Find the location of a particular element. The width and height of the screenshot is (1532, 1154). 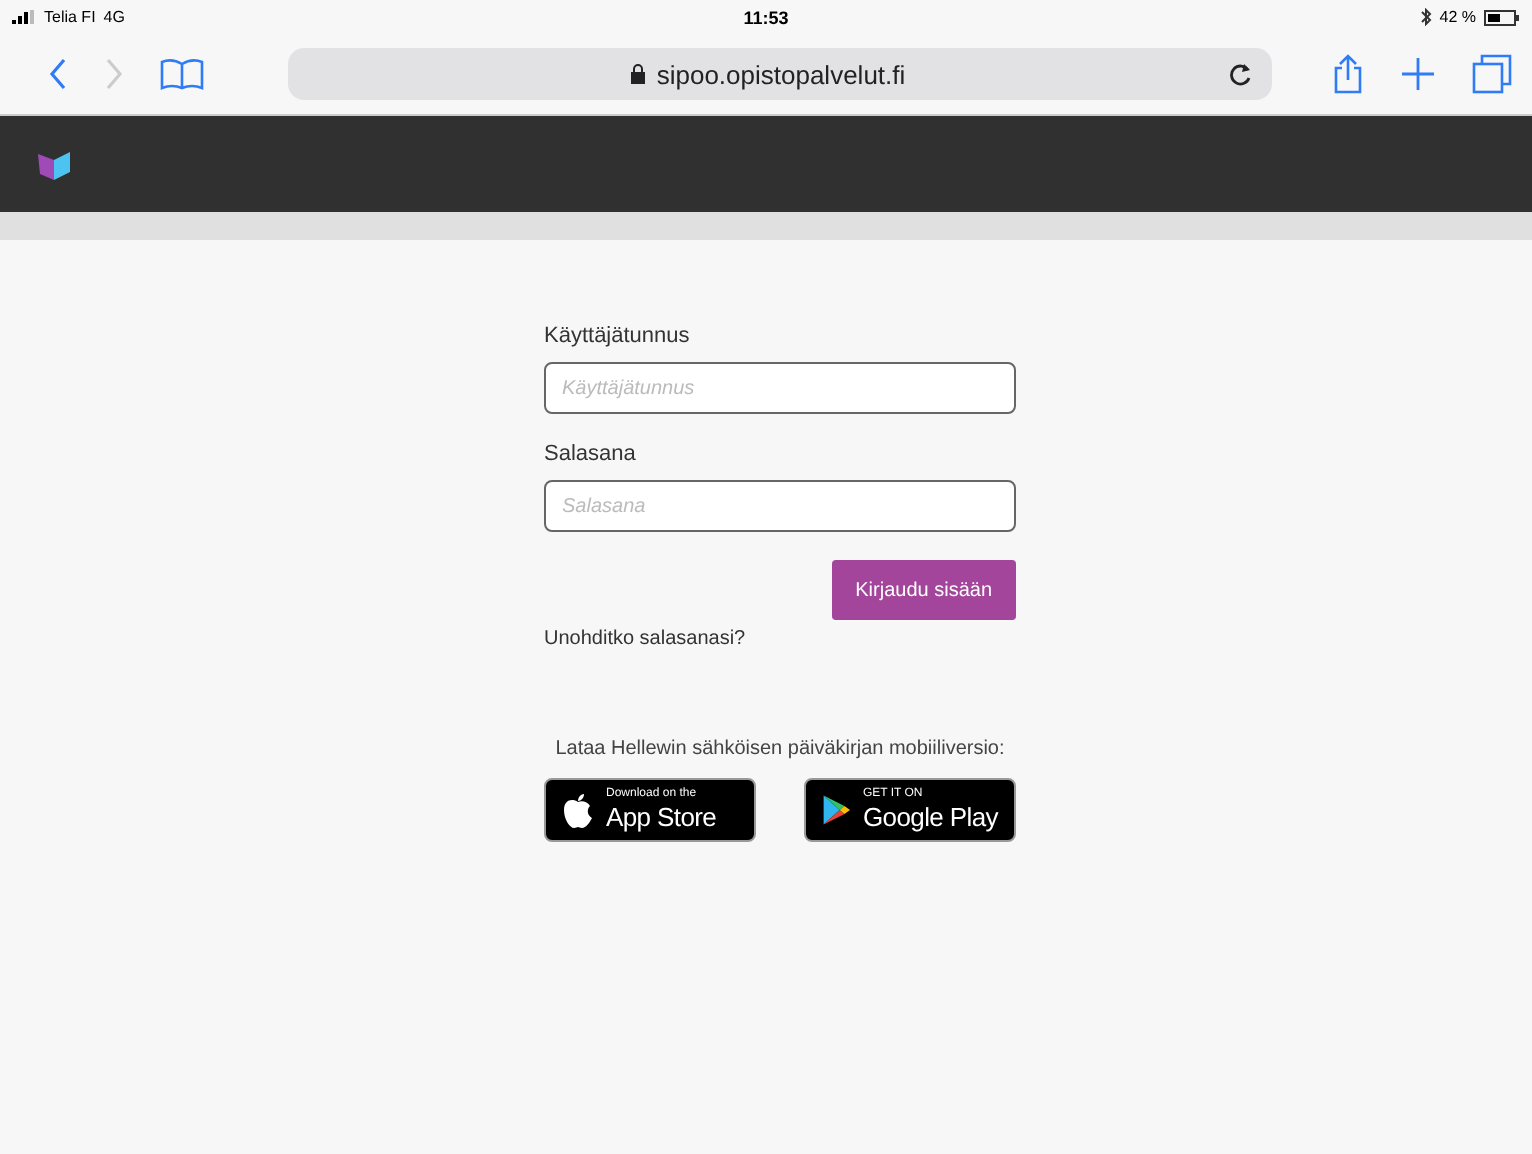

play-icon is located at coordinates (836, 810).